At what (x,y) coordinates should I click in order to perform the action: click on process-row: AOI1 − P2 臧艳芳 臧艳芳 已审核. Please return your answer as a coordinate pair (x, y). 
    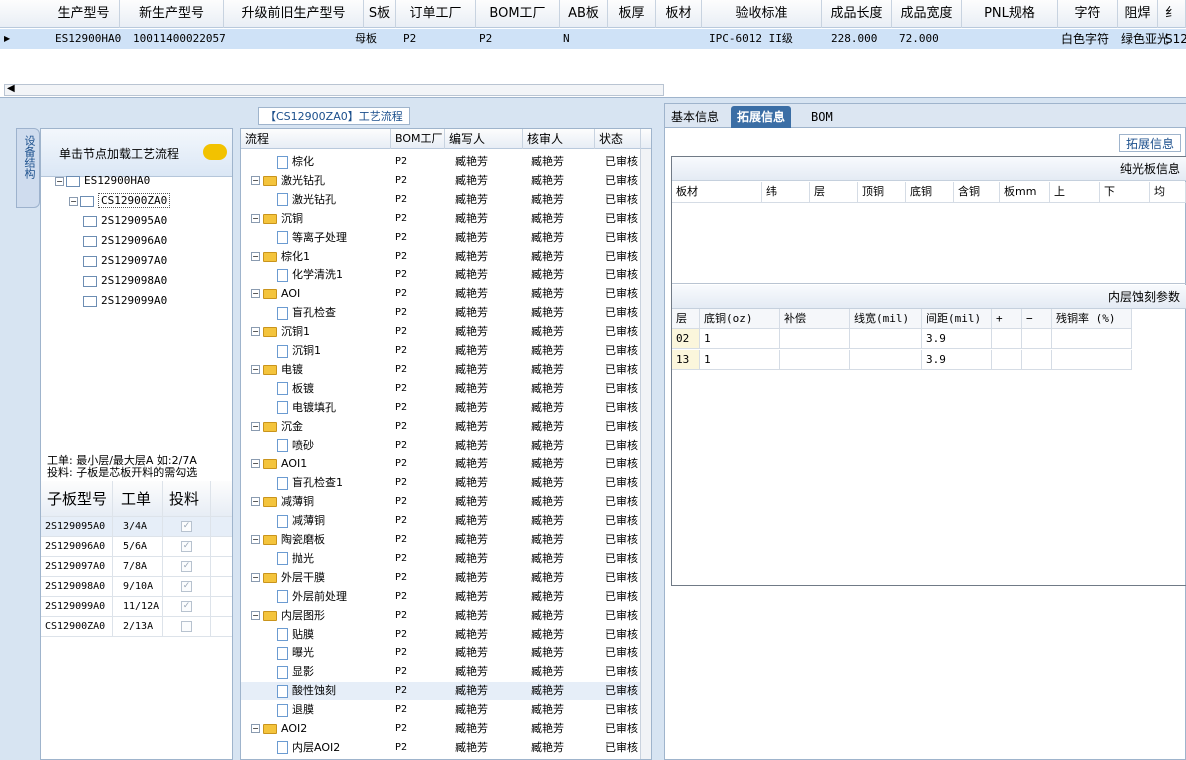
    Looking at the image, I should click on (441, 464).